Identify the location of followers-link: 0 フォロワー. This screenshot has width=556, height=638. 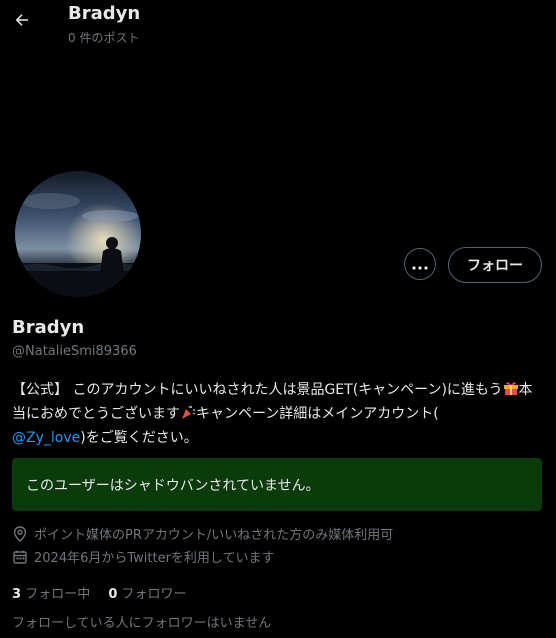
(147, 594).